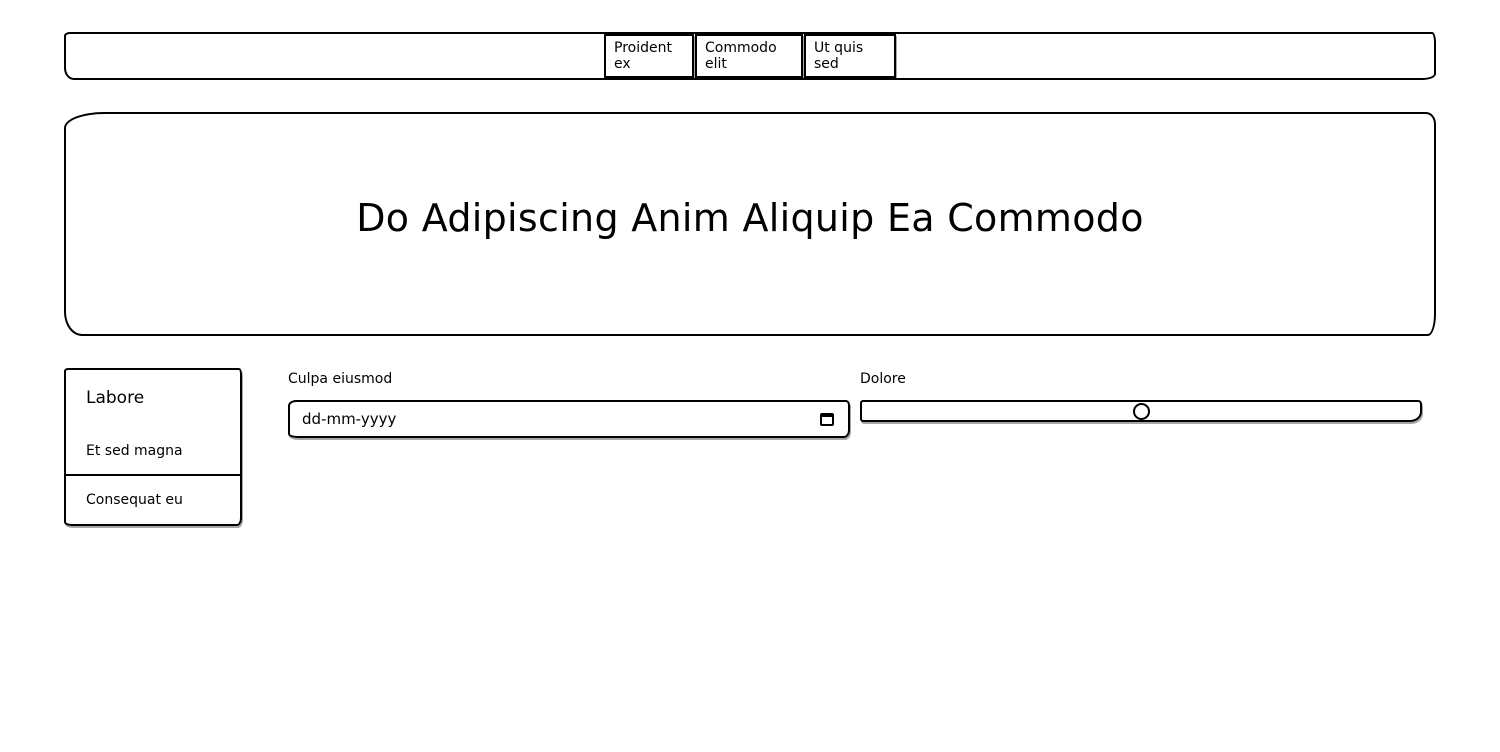 This screenshot has width=1500, height=752. What do you see at coordinates (649, 56) in the screenshot?
I see `nav-item-proident-ex: Proident ex` at bounding box center [649, 56].